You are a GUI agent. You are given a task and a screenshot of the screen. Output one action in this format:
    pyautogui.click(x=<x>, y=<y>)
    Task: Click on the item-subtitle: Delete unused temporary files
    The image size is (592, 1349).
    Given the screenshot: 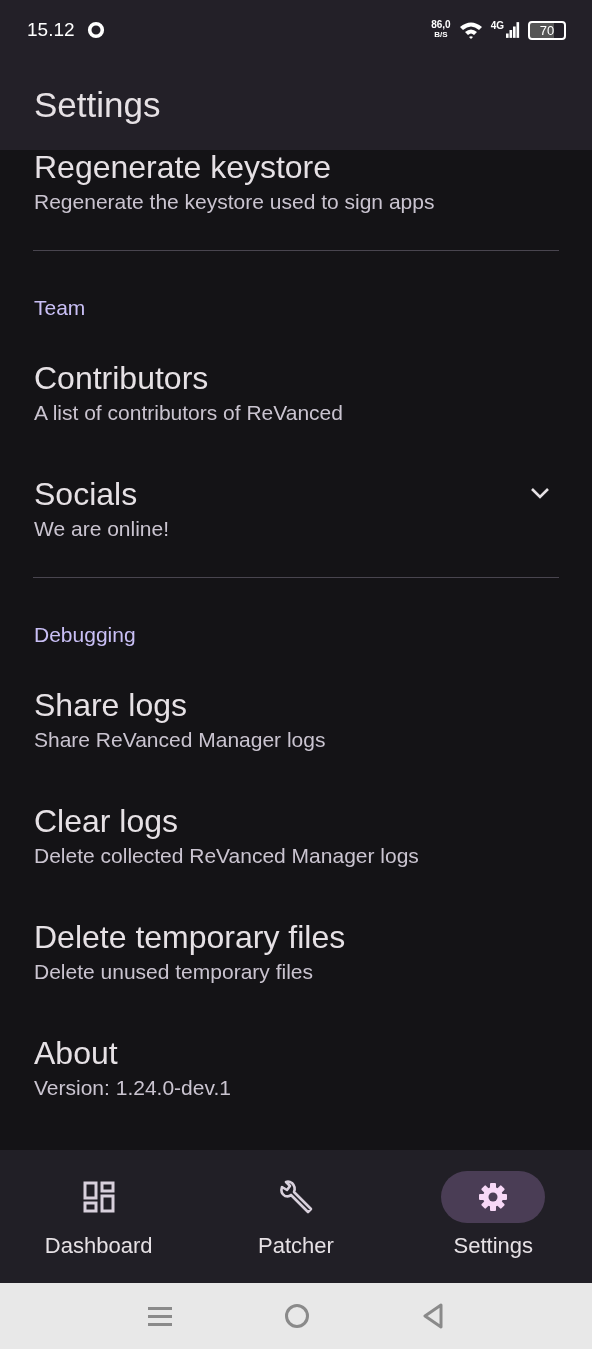 What is the action you would take?
    pyautogui.click(x=174, y=972)
    